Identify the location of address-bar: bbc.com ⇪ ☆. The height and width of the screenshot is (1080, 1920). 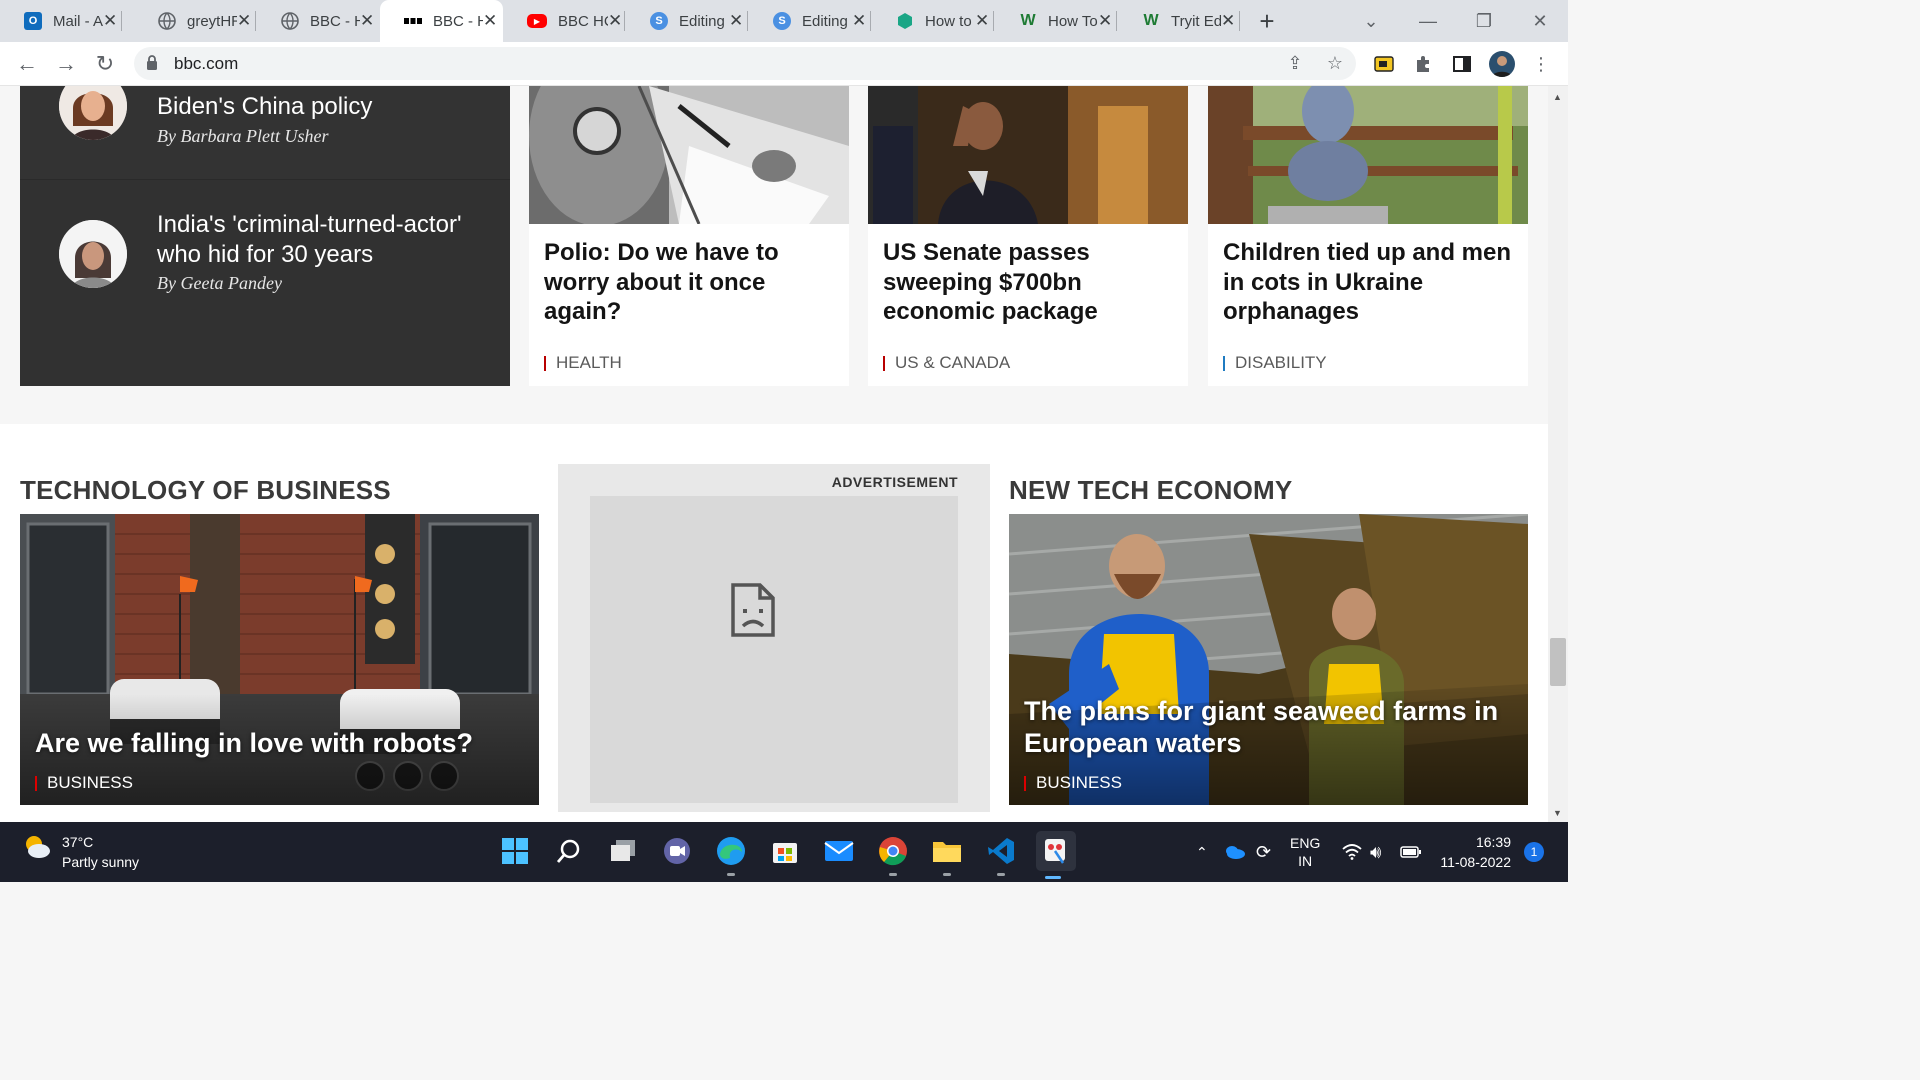
(745, 63).